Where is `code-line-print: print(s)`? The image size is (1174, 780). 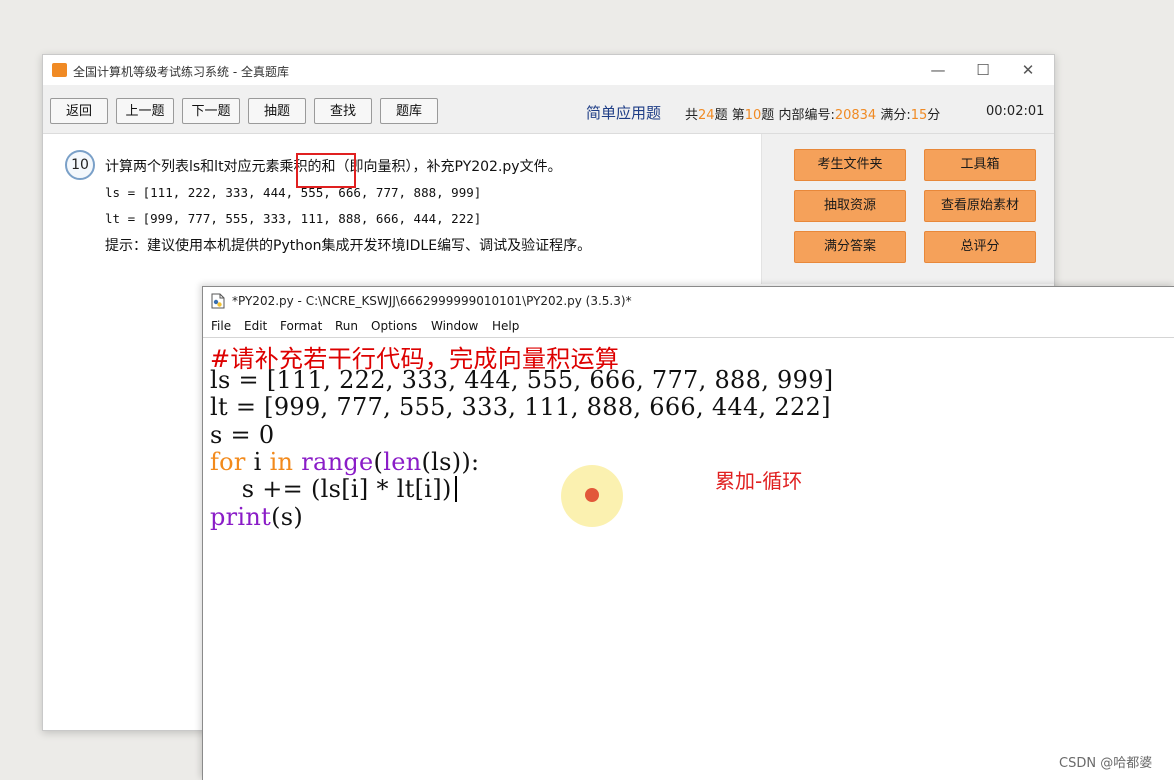 code-line-print: print(s) is located at coordinates (256, 517).